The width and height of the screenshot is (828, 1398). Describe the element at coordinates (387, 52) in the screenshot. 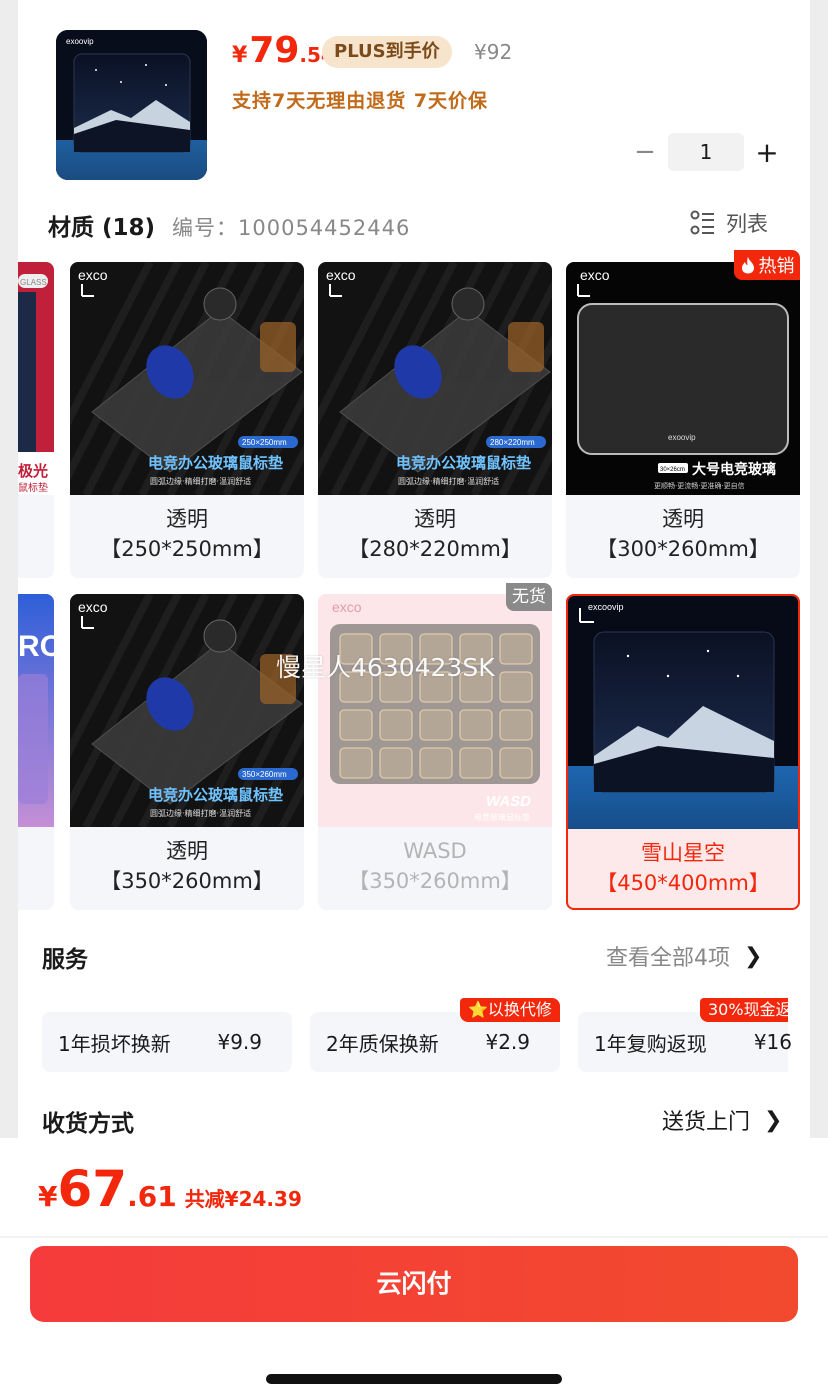

I see `plus-price-badge: PLUS到手价` at that location.